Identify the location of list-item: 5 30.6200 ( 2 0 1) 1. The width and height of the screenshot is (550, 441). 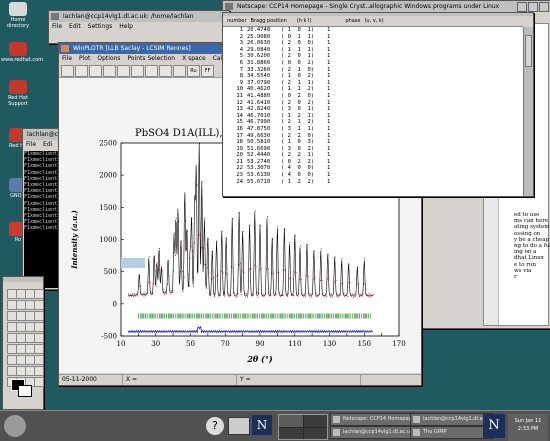
(373, 56).